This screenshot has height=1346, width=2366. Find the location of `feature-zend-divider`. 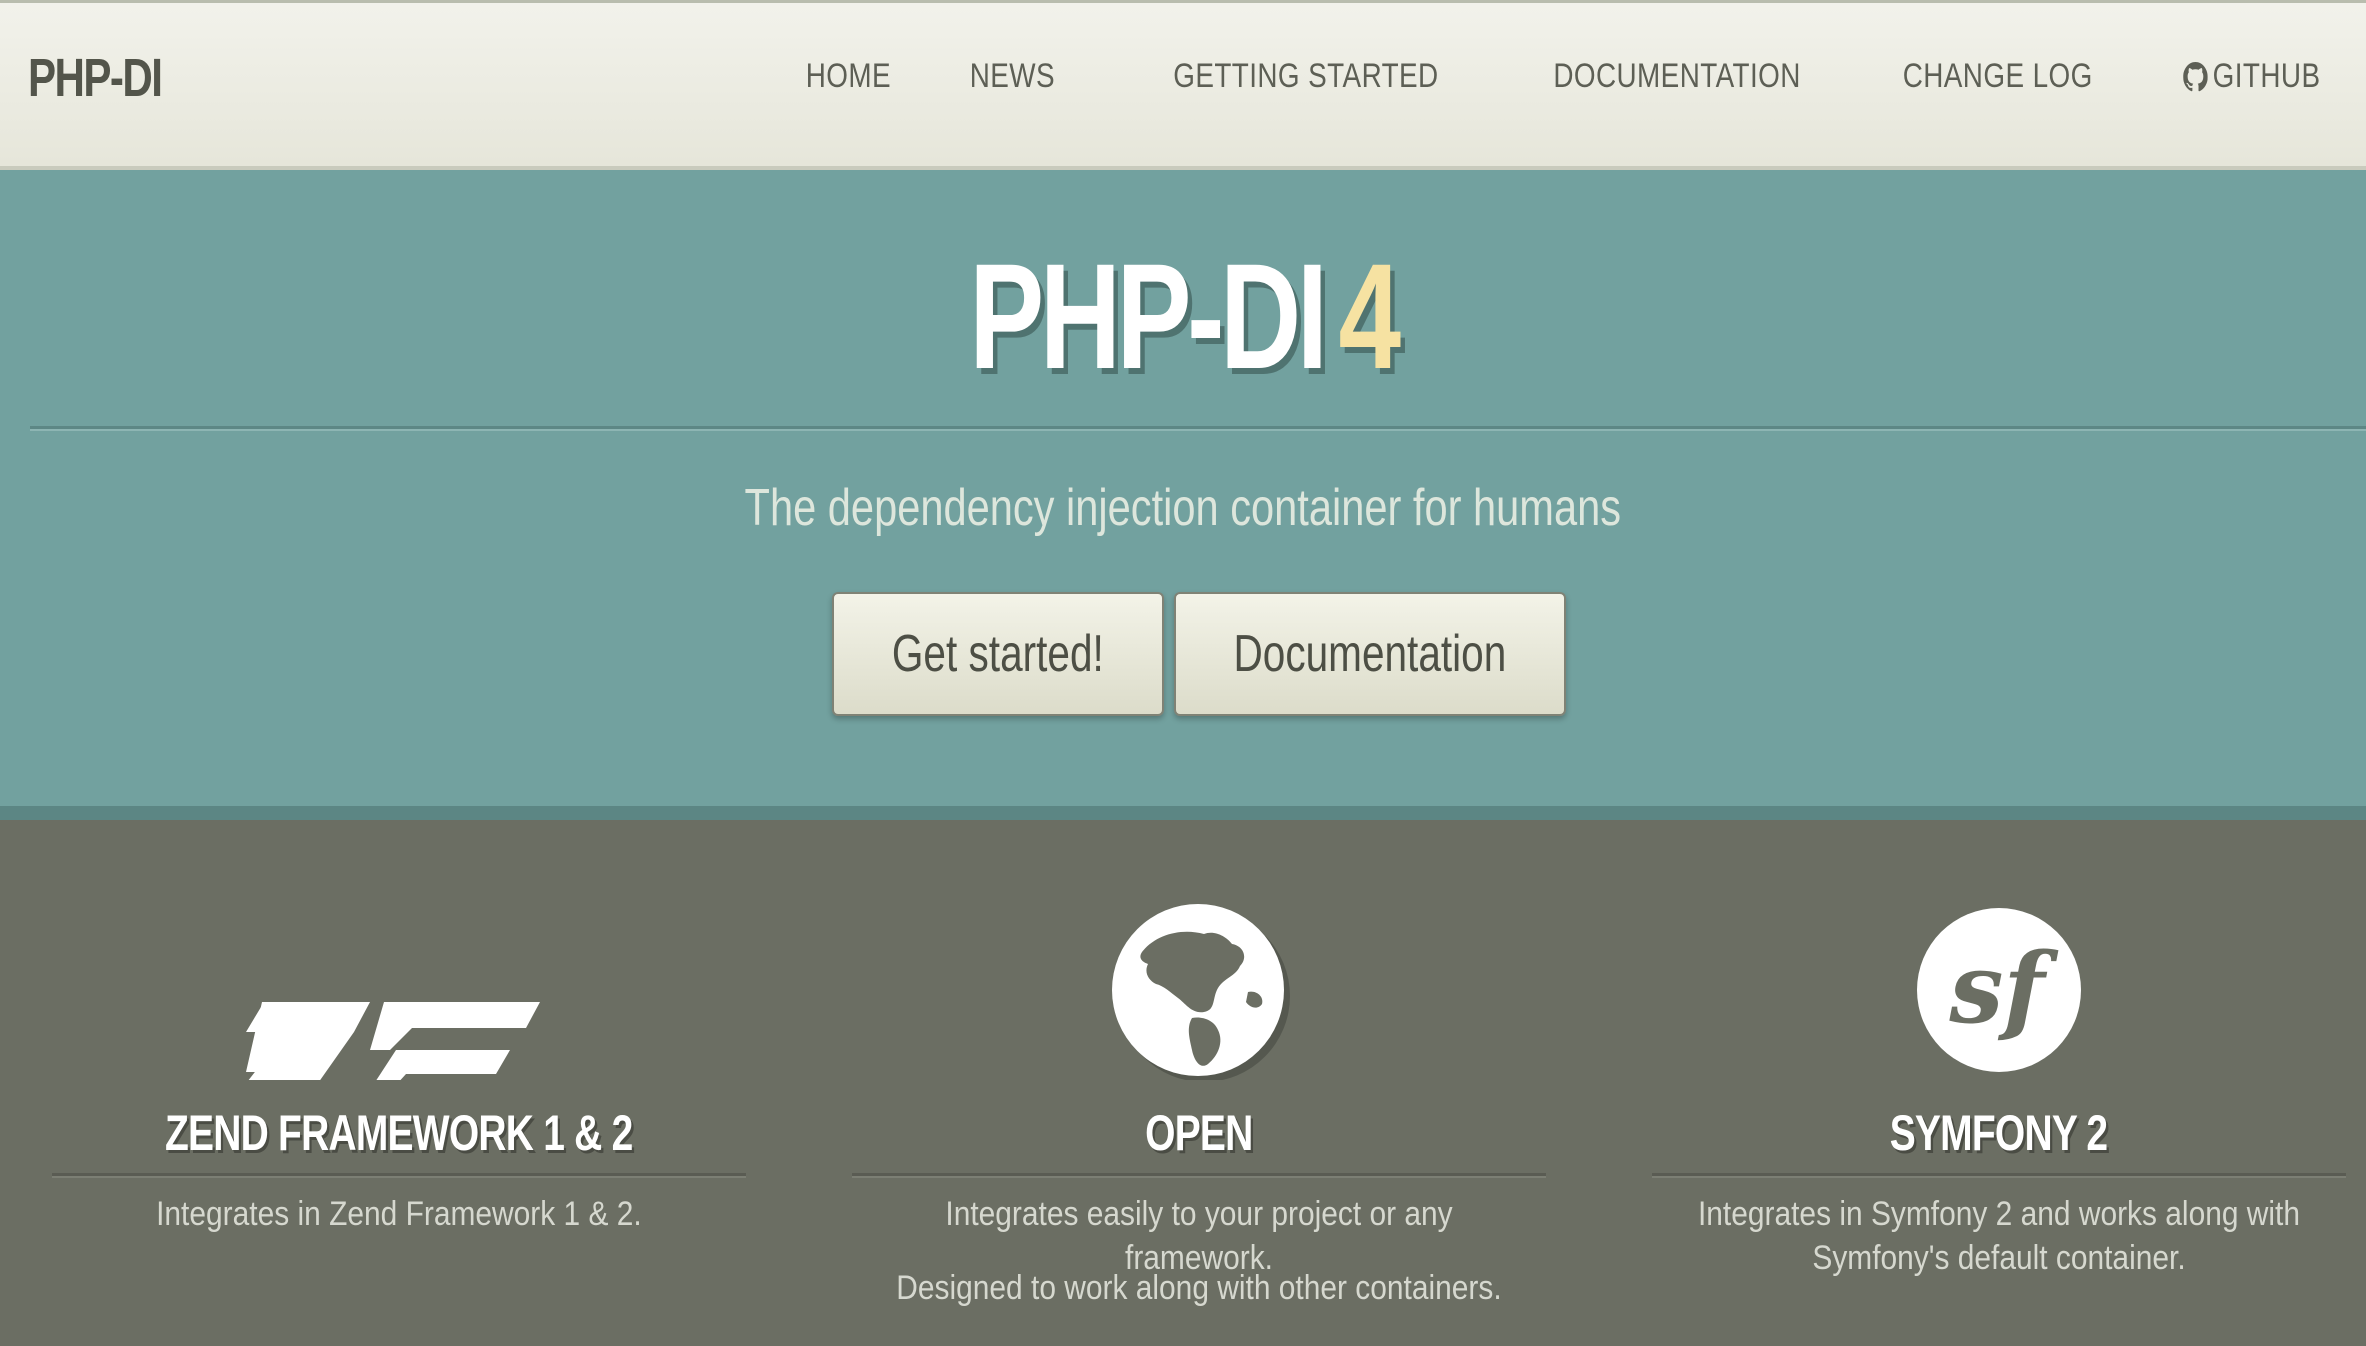

feature-zend-divider is located at coordinates (399, 1175).